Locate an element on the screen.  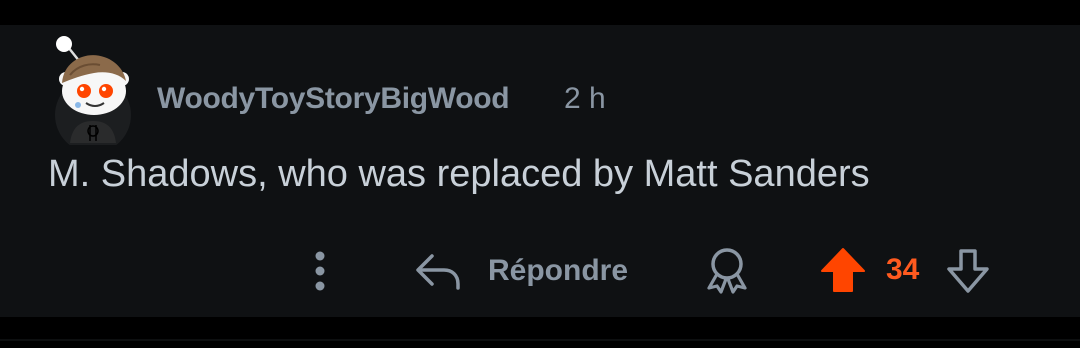
award-icon is located at coordinates (727, 270).